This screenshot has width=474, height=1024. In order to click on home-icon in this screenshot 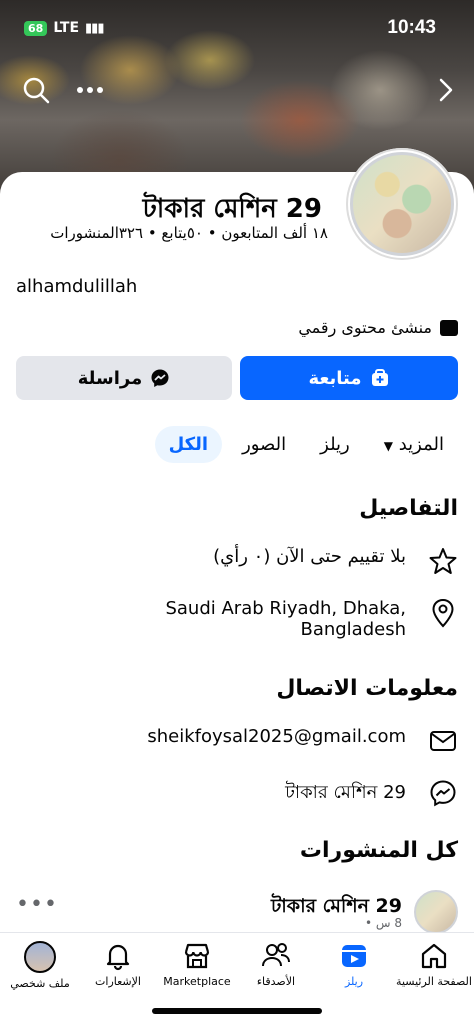, I will do `click(434, 956)`.